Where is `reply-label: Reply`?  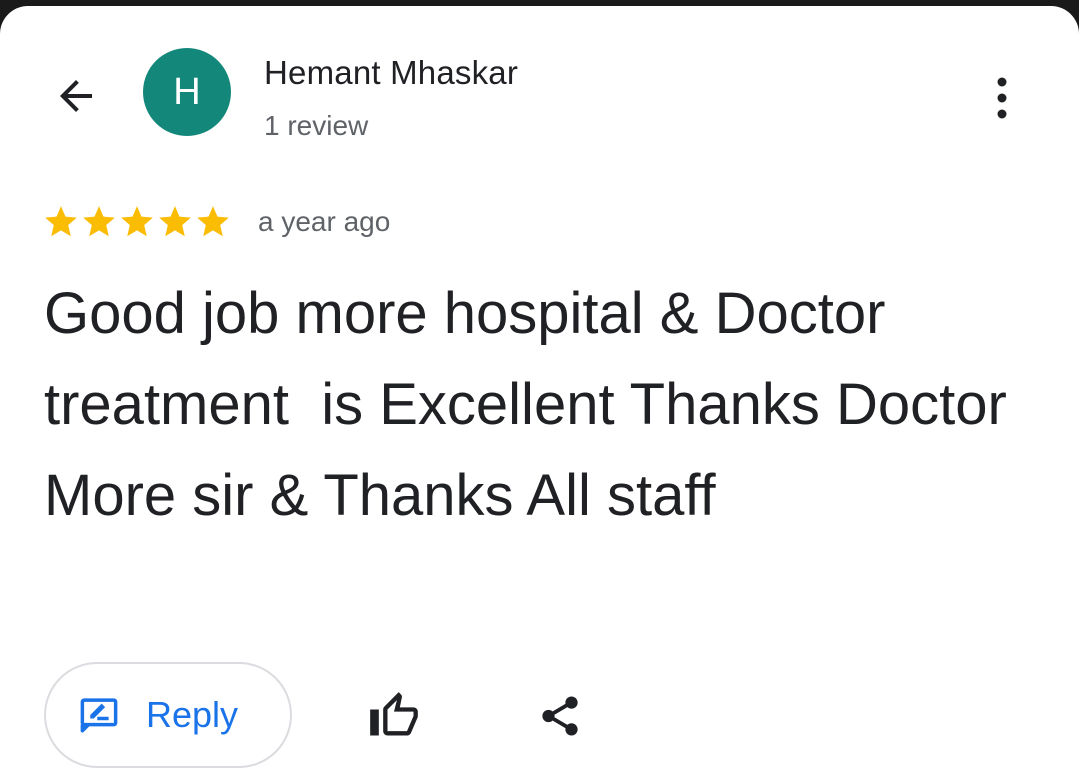 reply-label: Reply is located at coordinates (192, 714).